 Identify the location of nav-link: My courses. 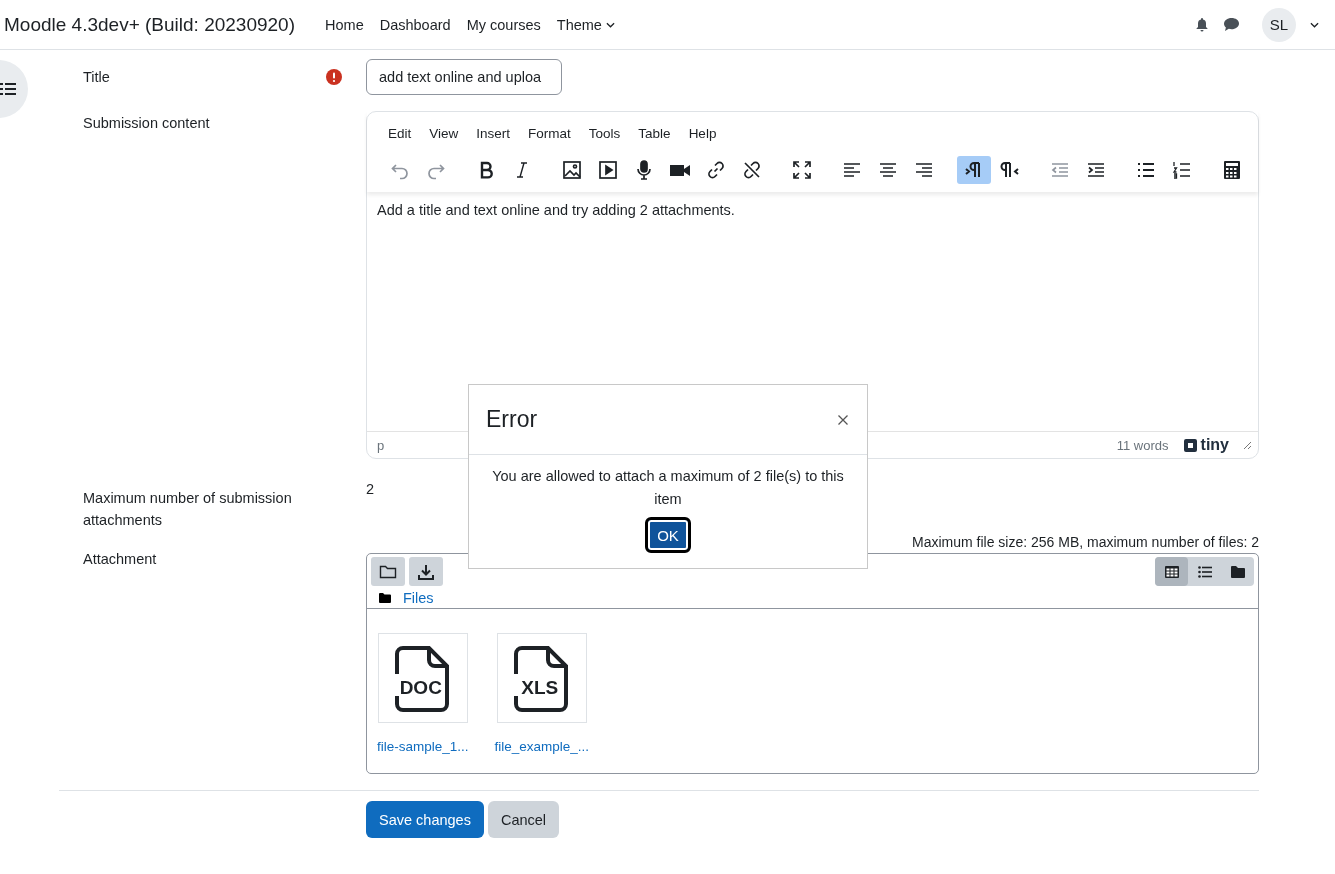
(503, 24).